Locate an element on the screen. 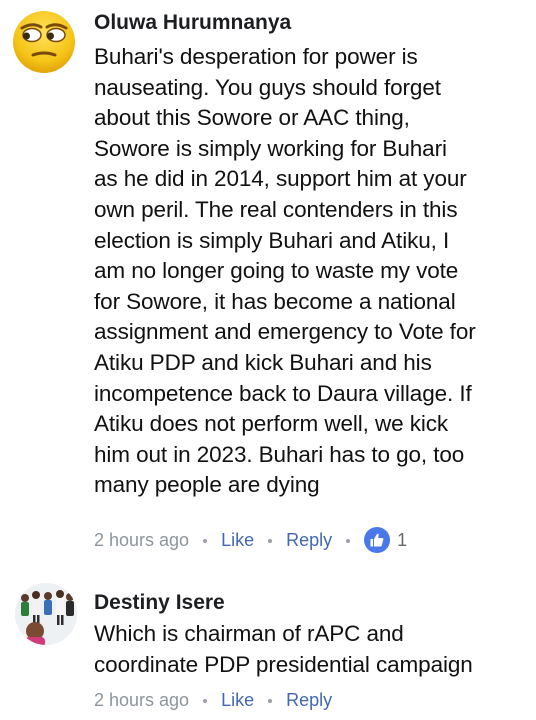 This screenshot has height=720, width=536. comment-line: as he did in 2014, support him at your is located at coordinates (280, 179).